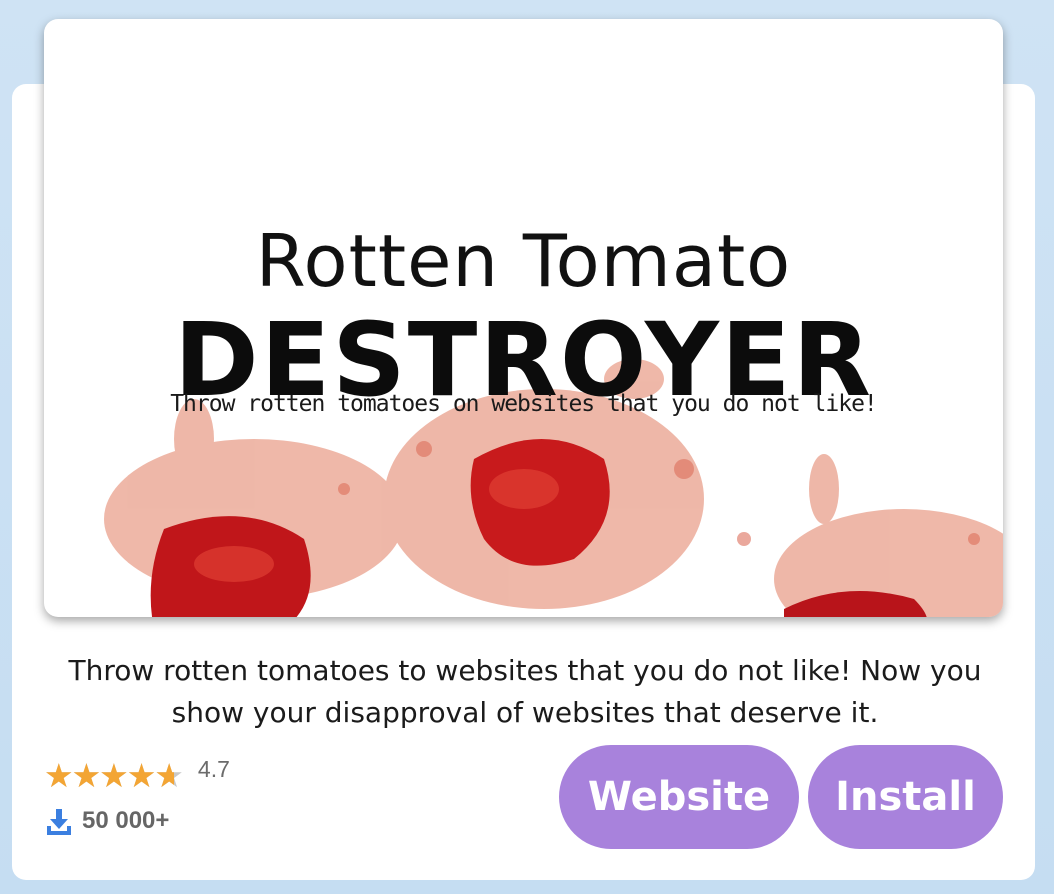 The image size is (1054, 894). What do you see at coordinates (59, 822) in the screenshot?
I see `download-icon` at bounding box center [59, 822].